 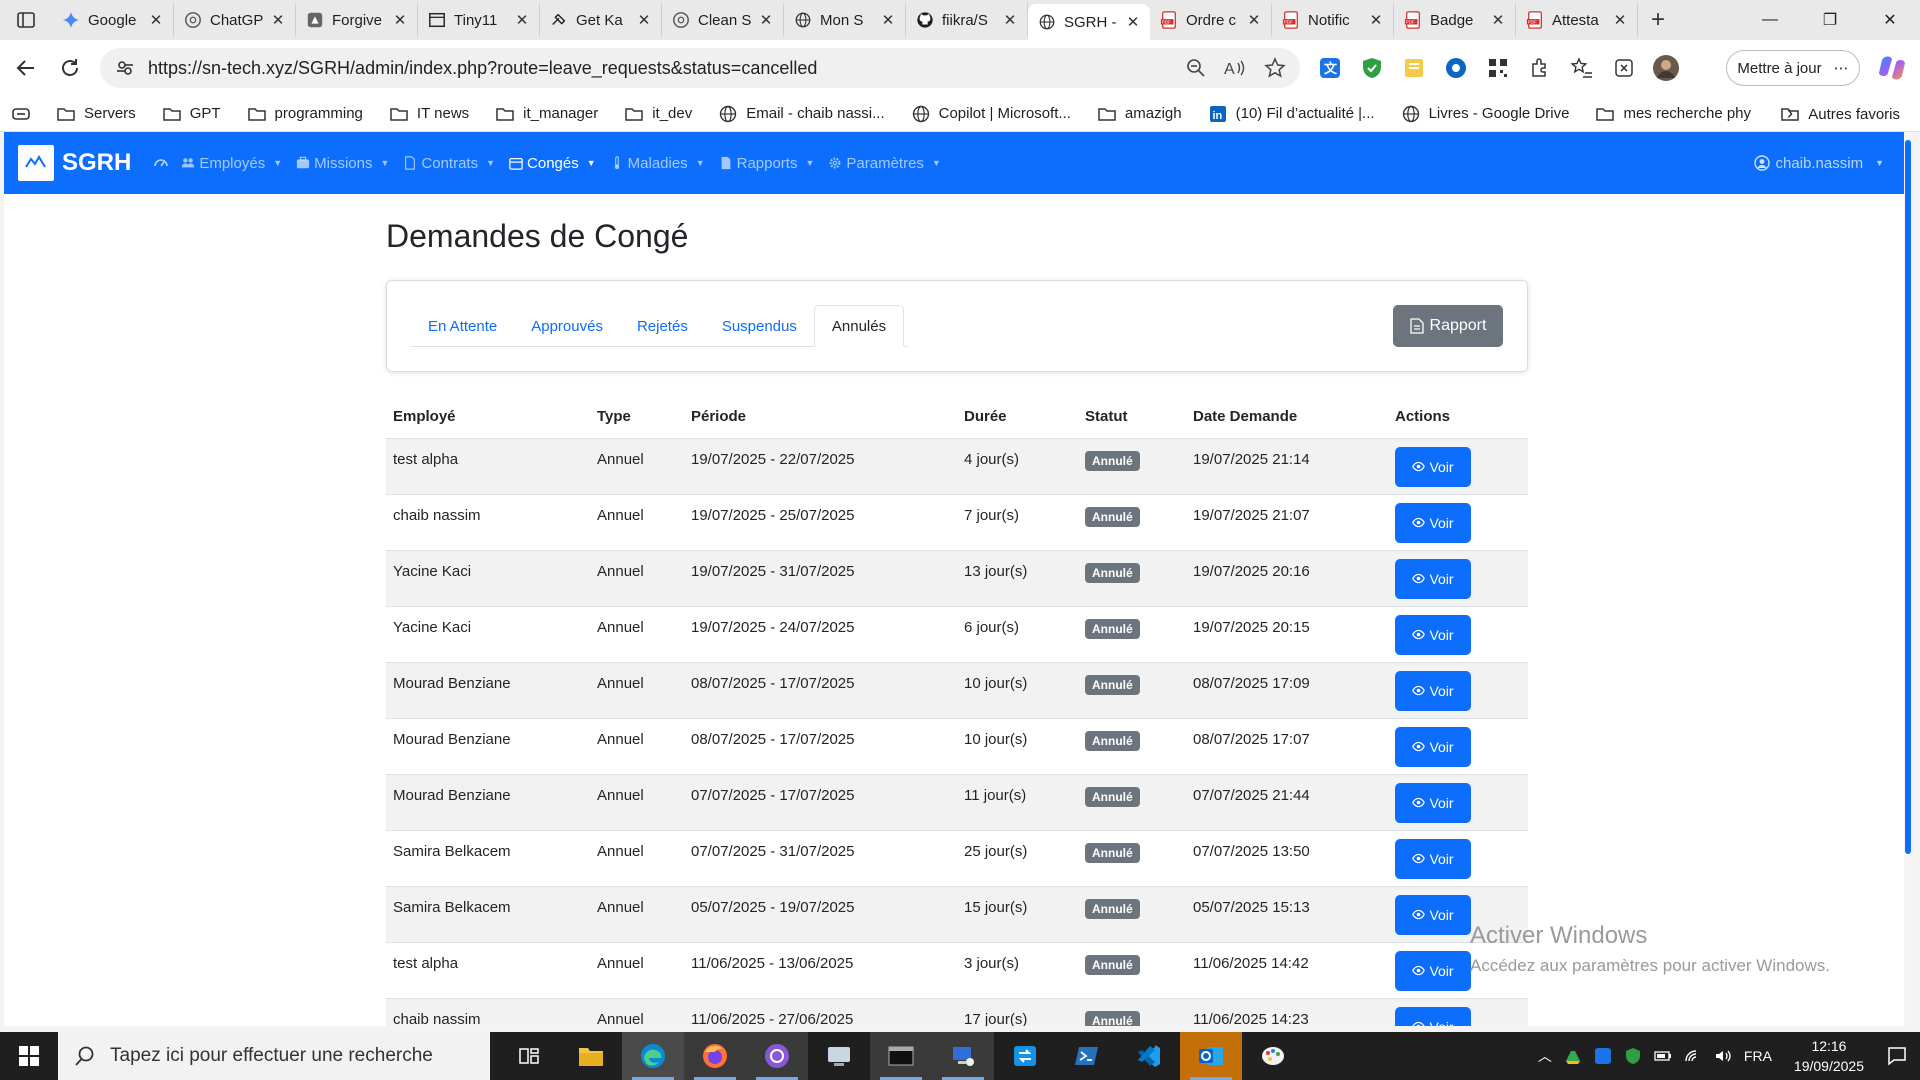 I want to click on bookmark-item: IT news, so click(x=429, y=114).